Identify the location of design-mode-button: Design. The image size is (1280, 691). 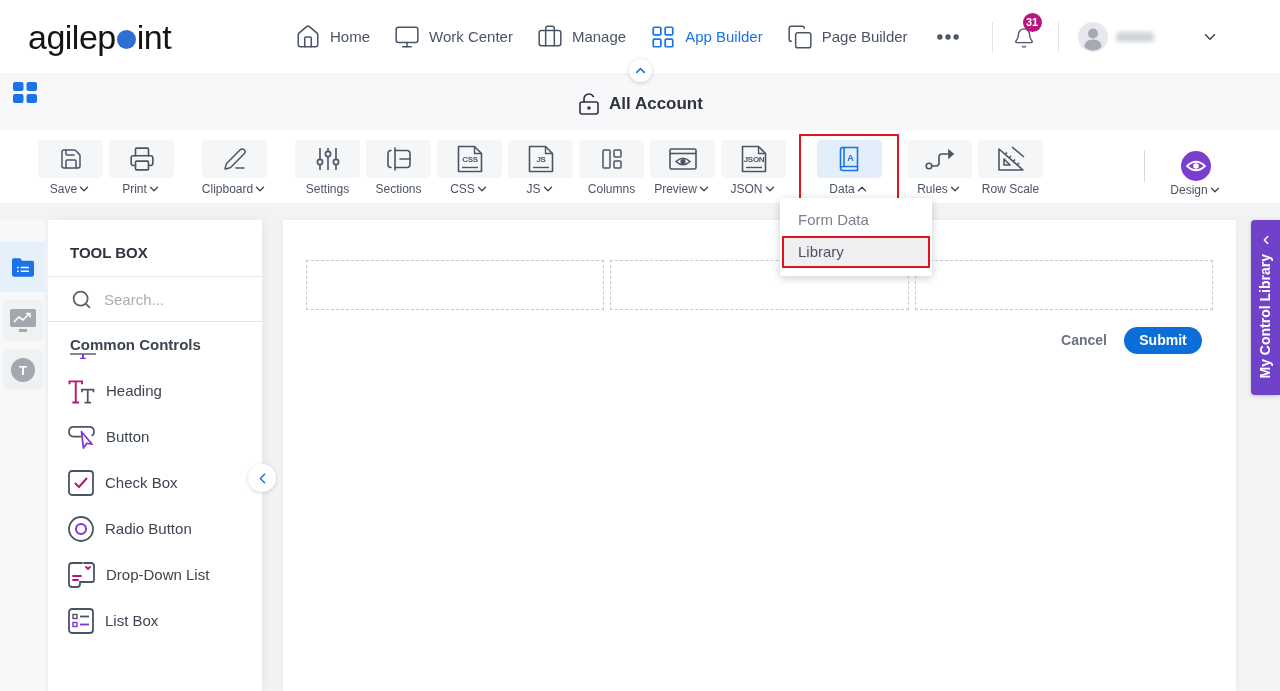
(1196, 169).